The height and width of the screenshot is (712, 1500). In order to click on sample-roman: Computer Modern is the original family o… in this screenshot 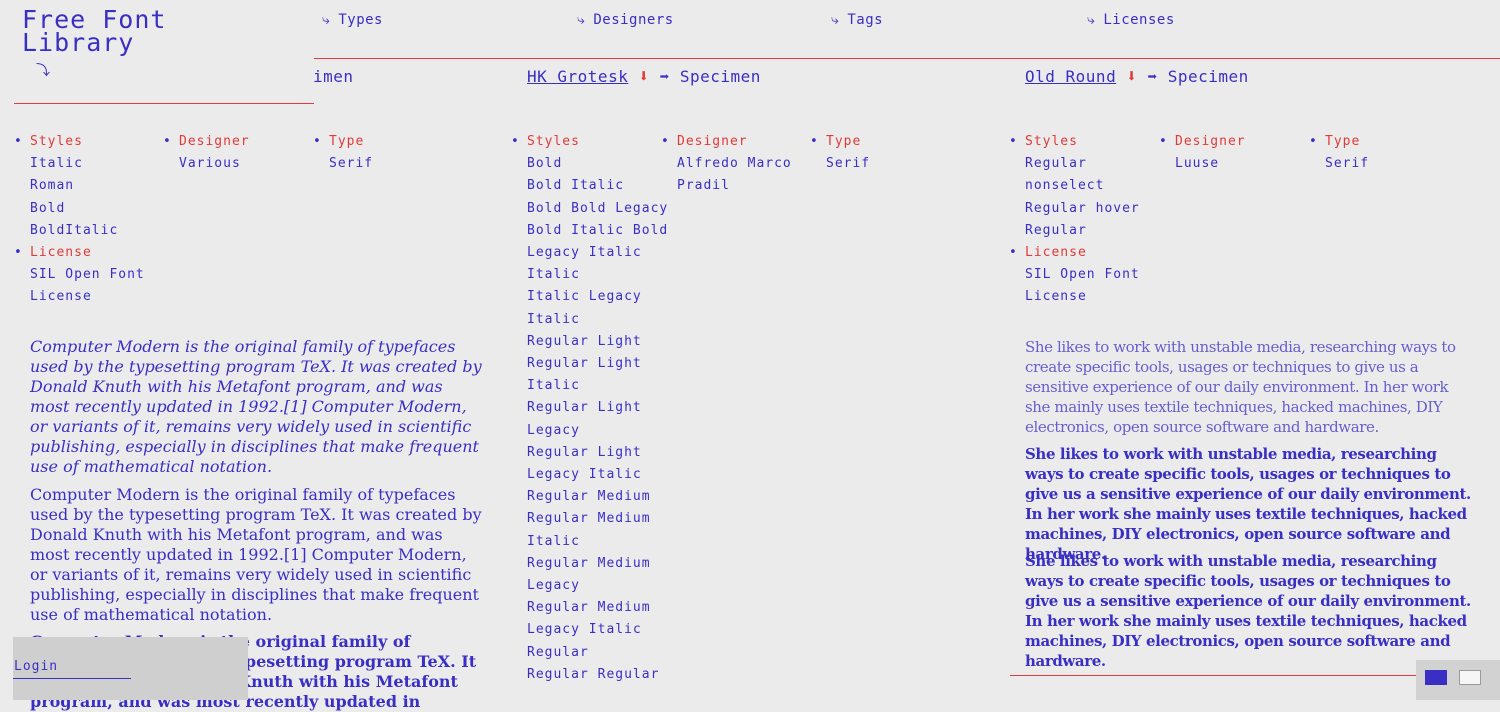, I will do `click(256, 554)`.